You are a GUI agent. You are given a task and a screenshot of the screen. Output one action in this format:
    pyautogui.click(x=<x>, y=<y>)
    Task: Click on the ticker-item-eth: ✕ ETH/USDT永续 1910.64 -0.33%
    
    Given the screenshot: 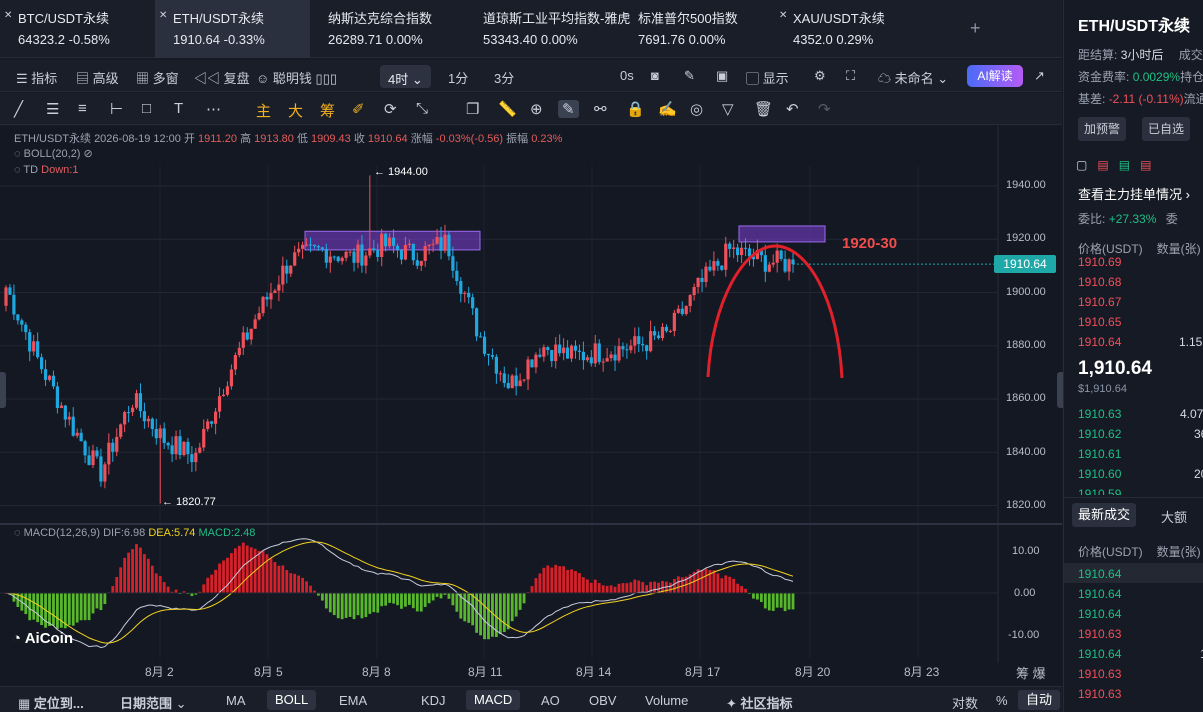 What is the action you would take?
    pyautogui.click(x=232, y=29)
    